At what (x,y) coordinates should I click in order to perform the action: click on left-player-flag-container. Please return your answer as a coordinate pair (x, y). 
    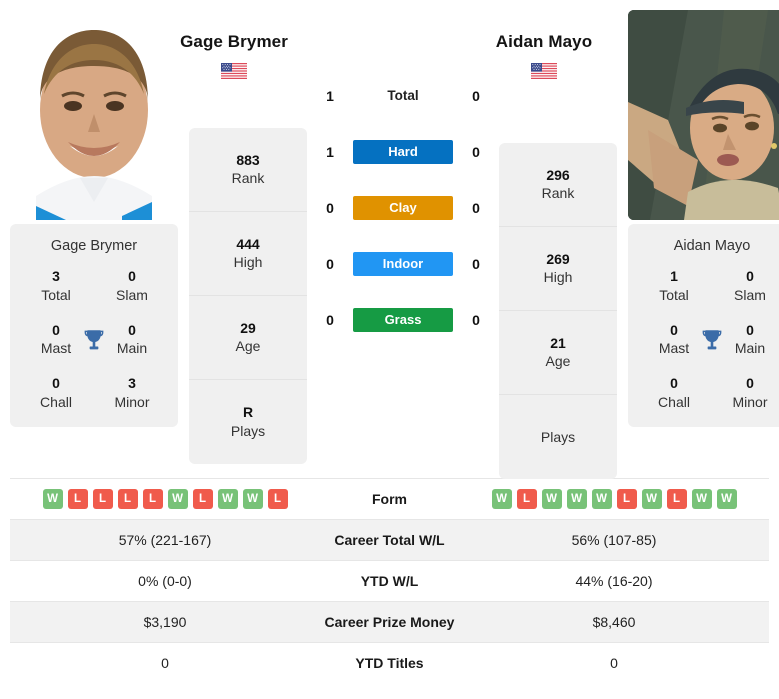
    Looking at the image, I should click on (234, 71).